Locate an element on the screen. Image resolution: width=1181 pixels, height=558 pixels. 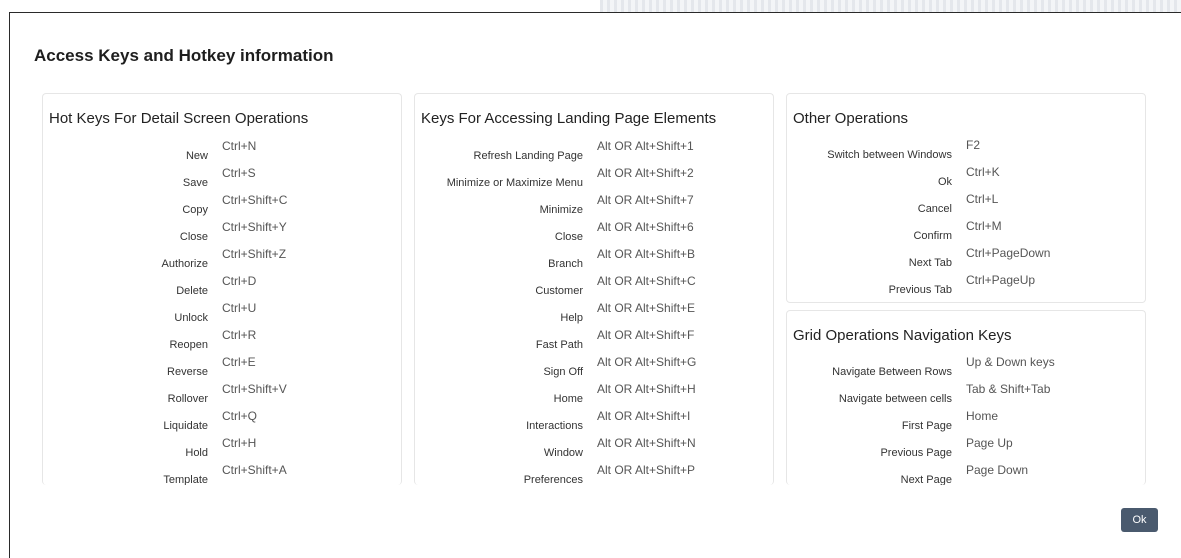
shortcut-keys: Ctrl+Shift+V is located at coordinates (254, 389).